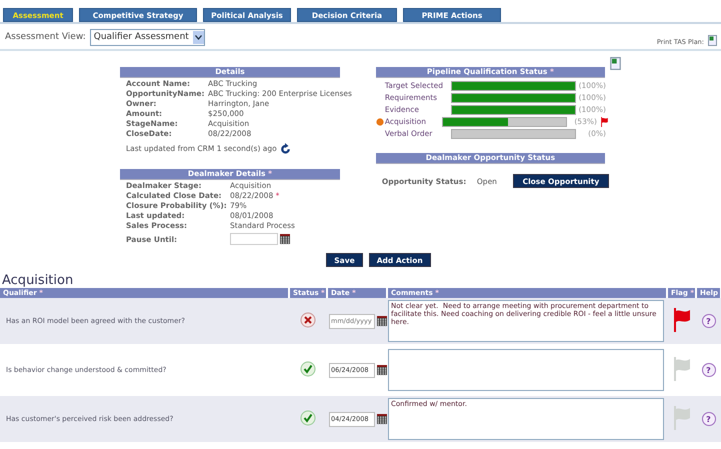  I want to click on refresh-icon, so click(285, 148).